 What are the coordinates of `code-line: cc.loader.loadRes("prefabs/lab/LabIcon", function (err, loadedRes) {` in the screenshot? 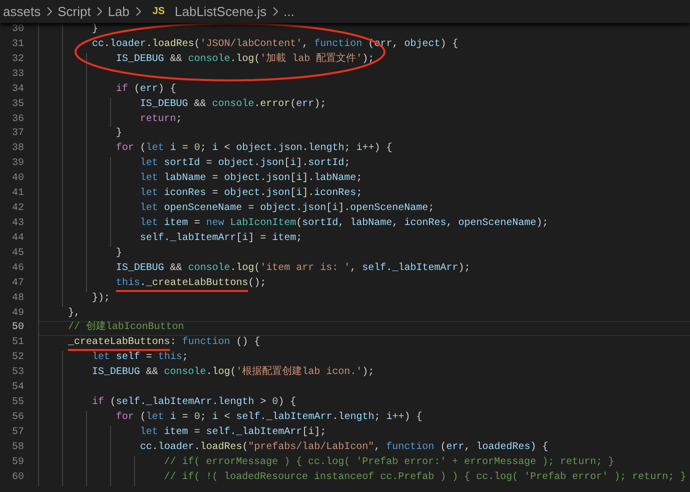 It's located at (343, 447).